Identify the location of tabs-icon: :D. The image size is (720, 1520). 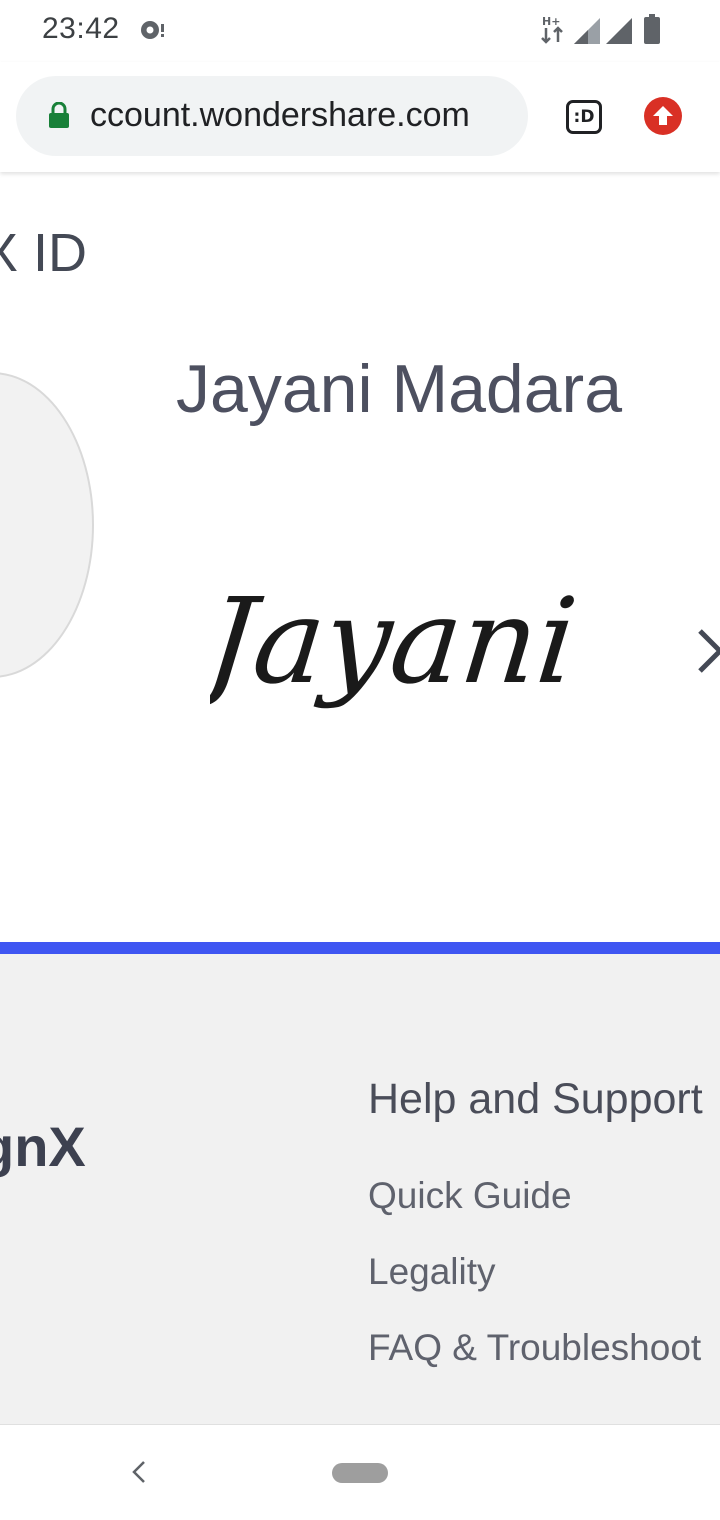
(584, 117).